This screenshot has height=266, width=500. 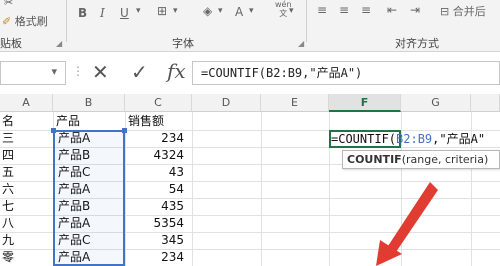 I want to click on italic-button: I, so click(x=102, y=13).